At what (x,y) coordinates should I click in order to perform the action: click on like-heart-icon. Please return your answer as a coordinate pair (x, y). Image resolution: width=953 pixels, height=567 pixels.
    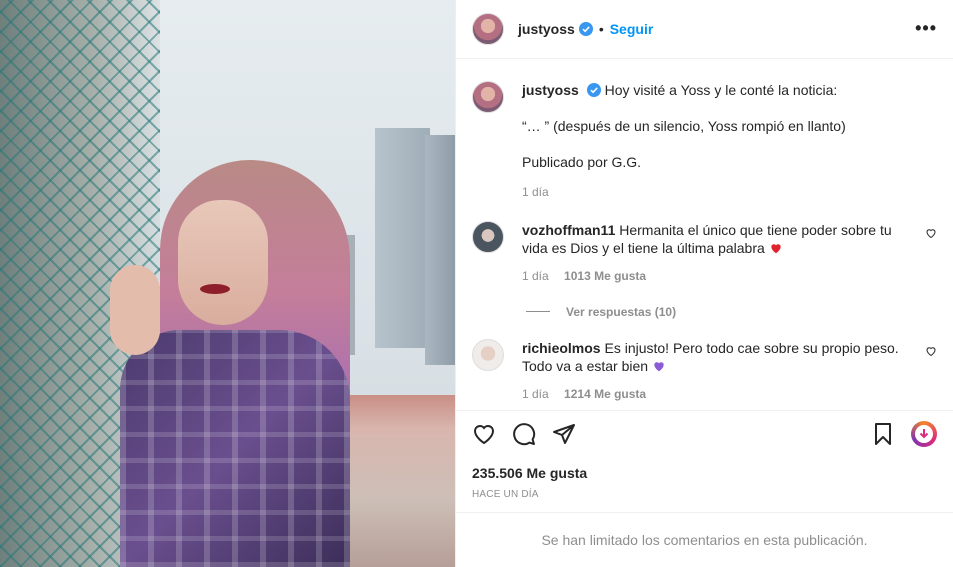
    Looking at the image, I should click on (484, 434).